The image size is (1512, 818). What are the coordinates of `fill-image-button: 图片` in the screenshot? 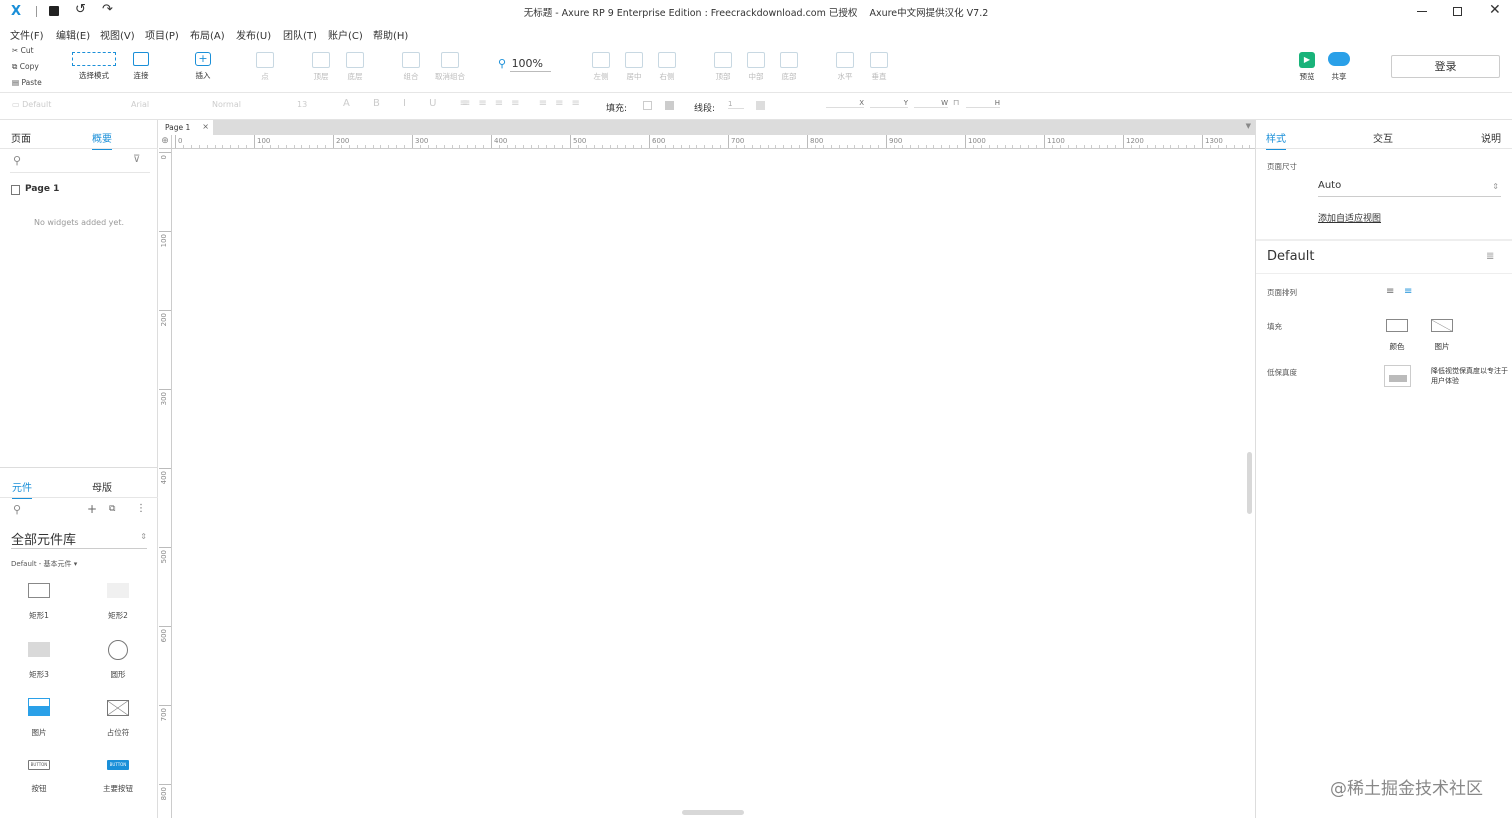 It's located at (1442, 335).